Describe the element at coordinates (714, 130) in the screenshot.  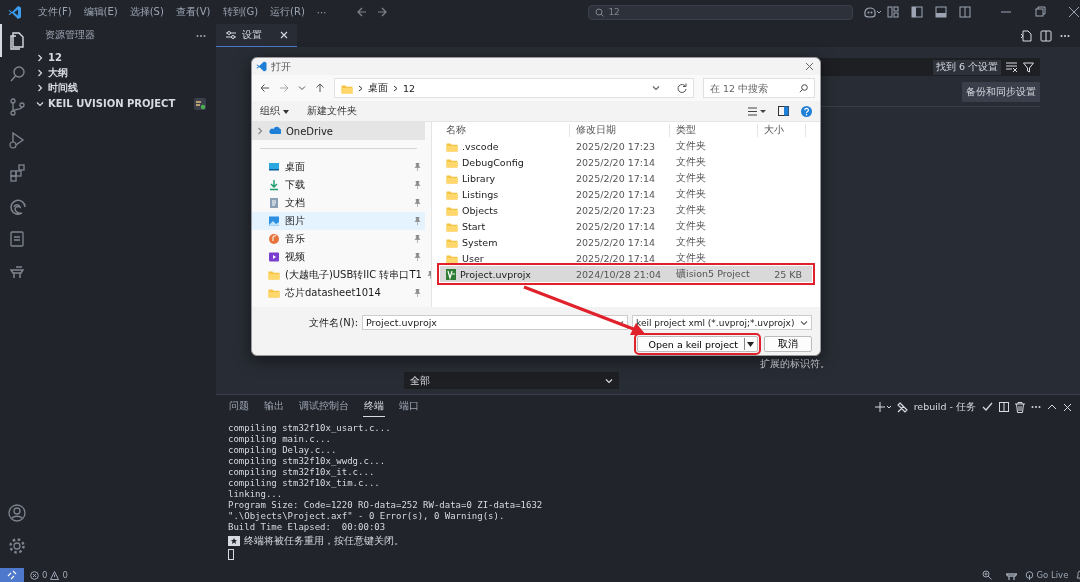
I see `column-header: 类型` at that location.